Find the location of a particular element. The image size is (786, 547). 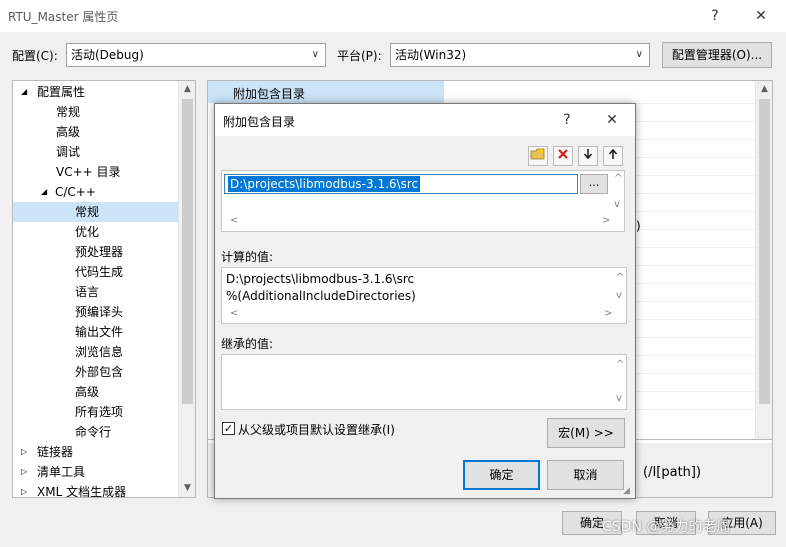

tree-item: 预编译头 is located at coordinates (96, 312).